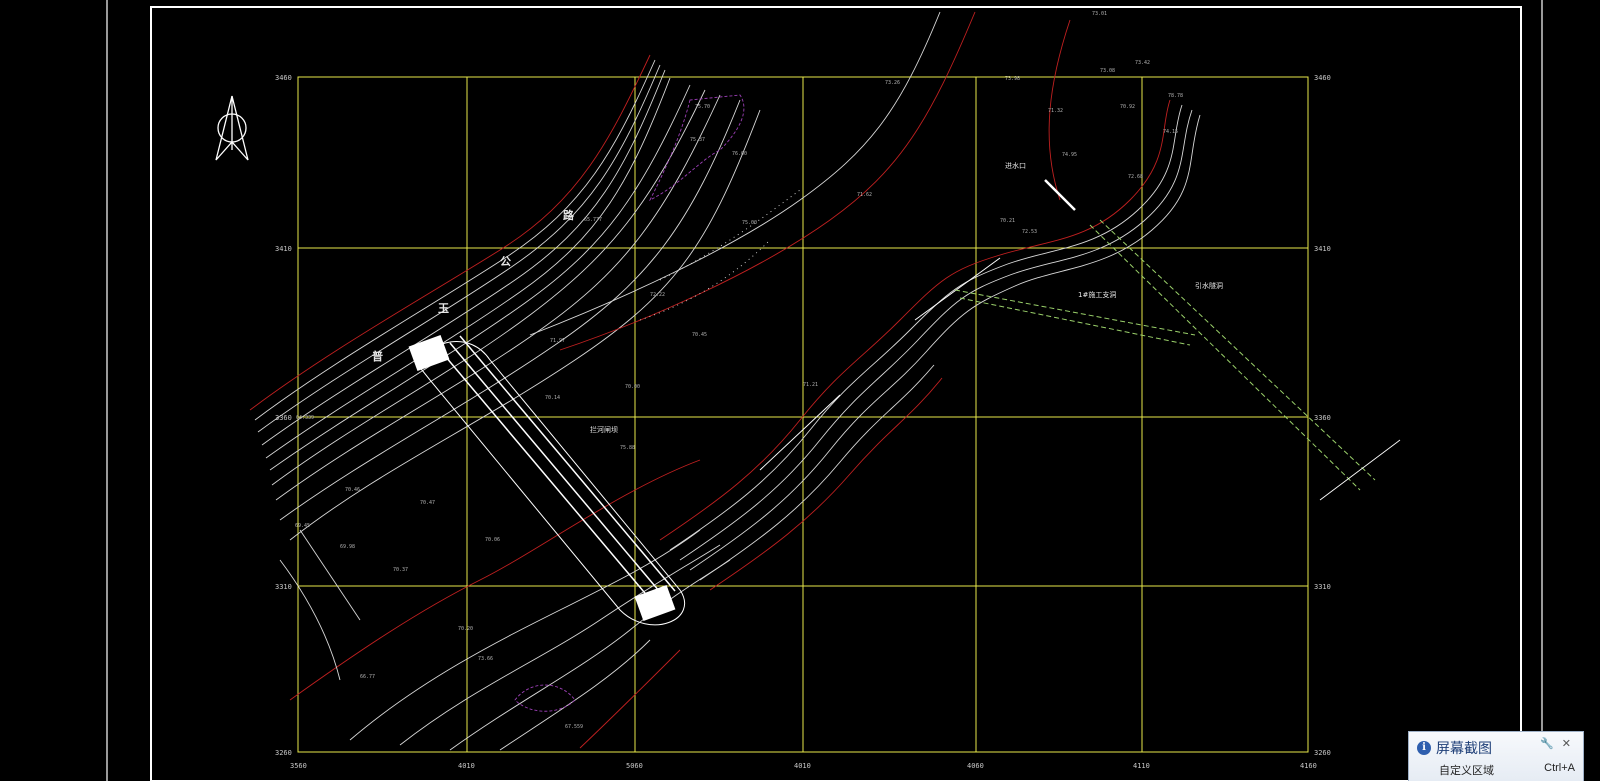  Describe the element at coordinates (702, 107) in the screenshot. I see `elevation-label: 75.70` at that location.